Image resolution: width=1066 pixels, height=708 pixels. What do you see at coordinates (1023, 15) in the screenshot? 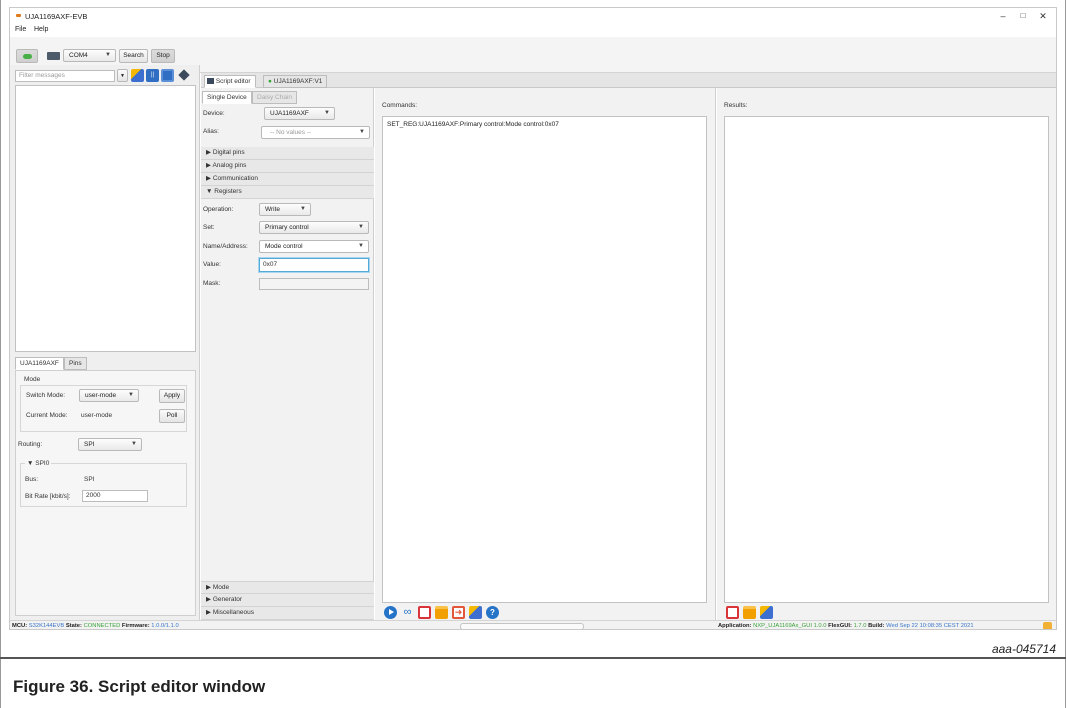
I see `maximize-icon: □` at bounding box center [1023, 15].